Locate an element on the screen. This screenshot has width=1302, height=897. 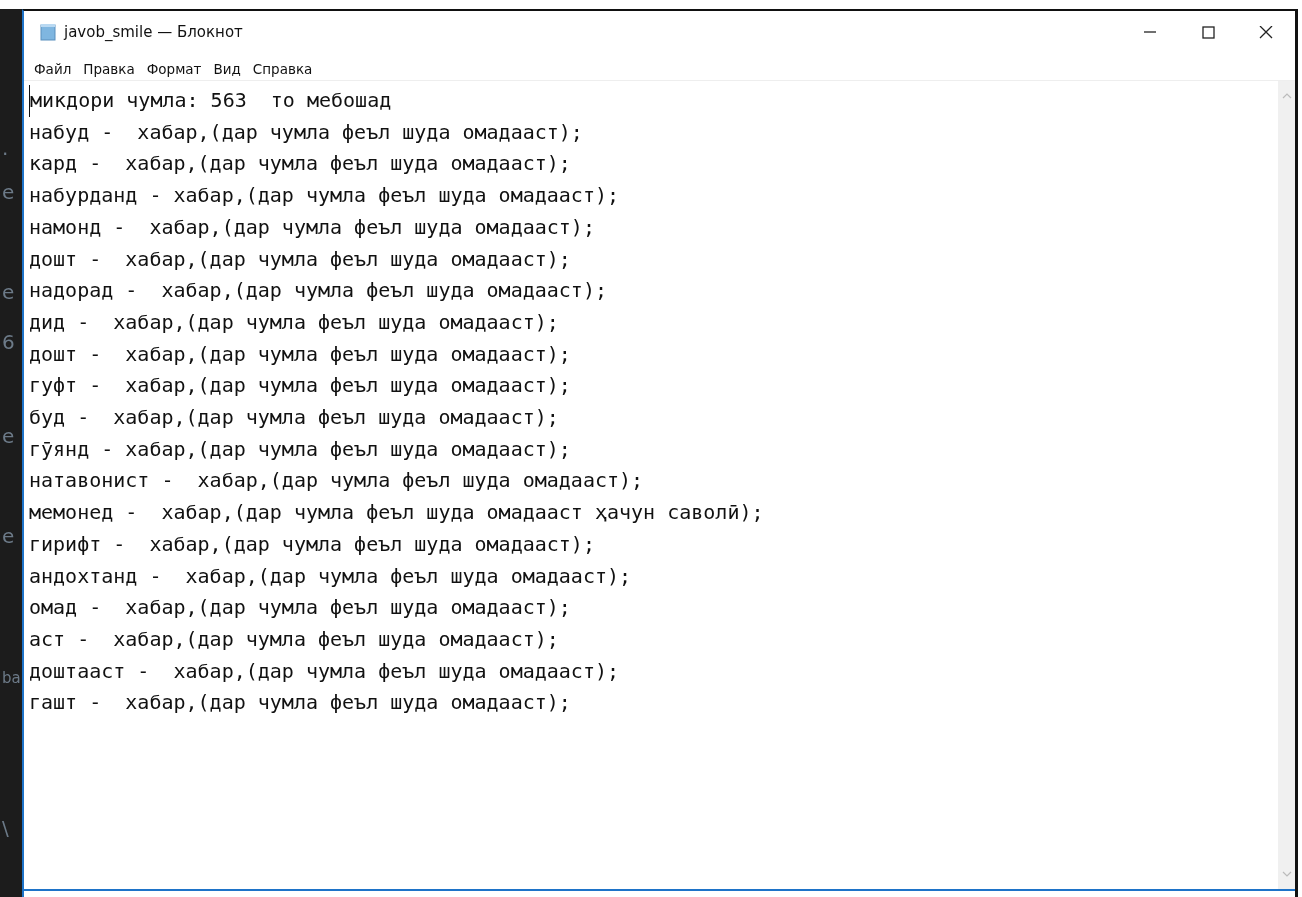
menu-item: Вид is located at coordinates (227, 70).